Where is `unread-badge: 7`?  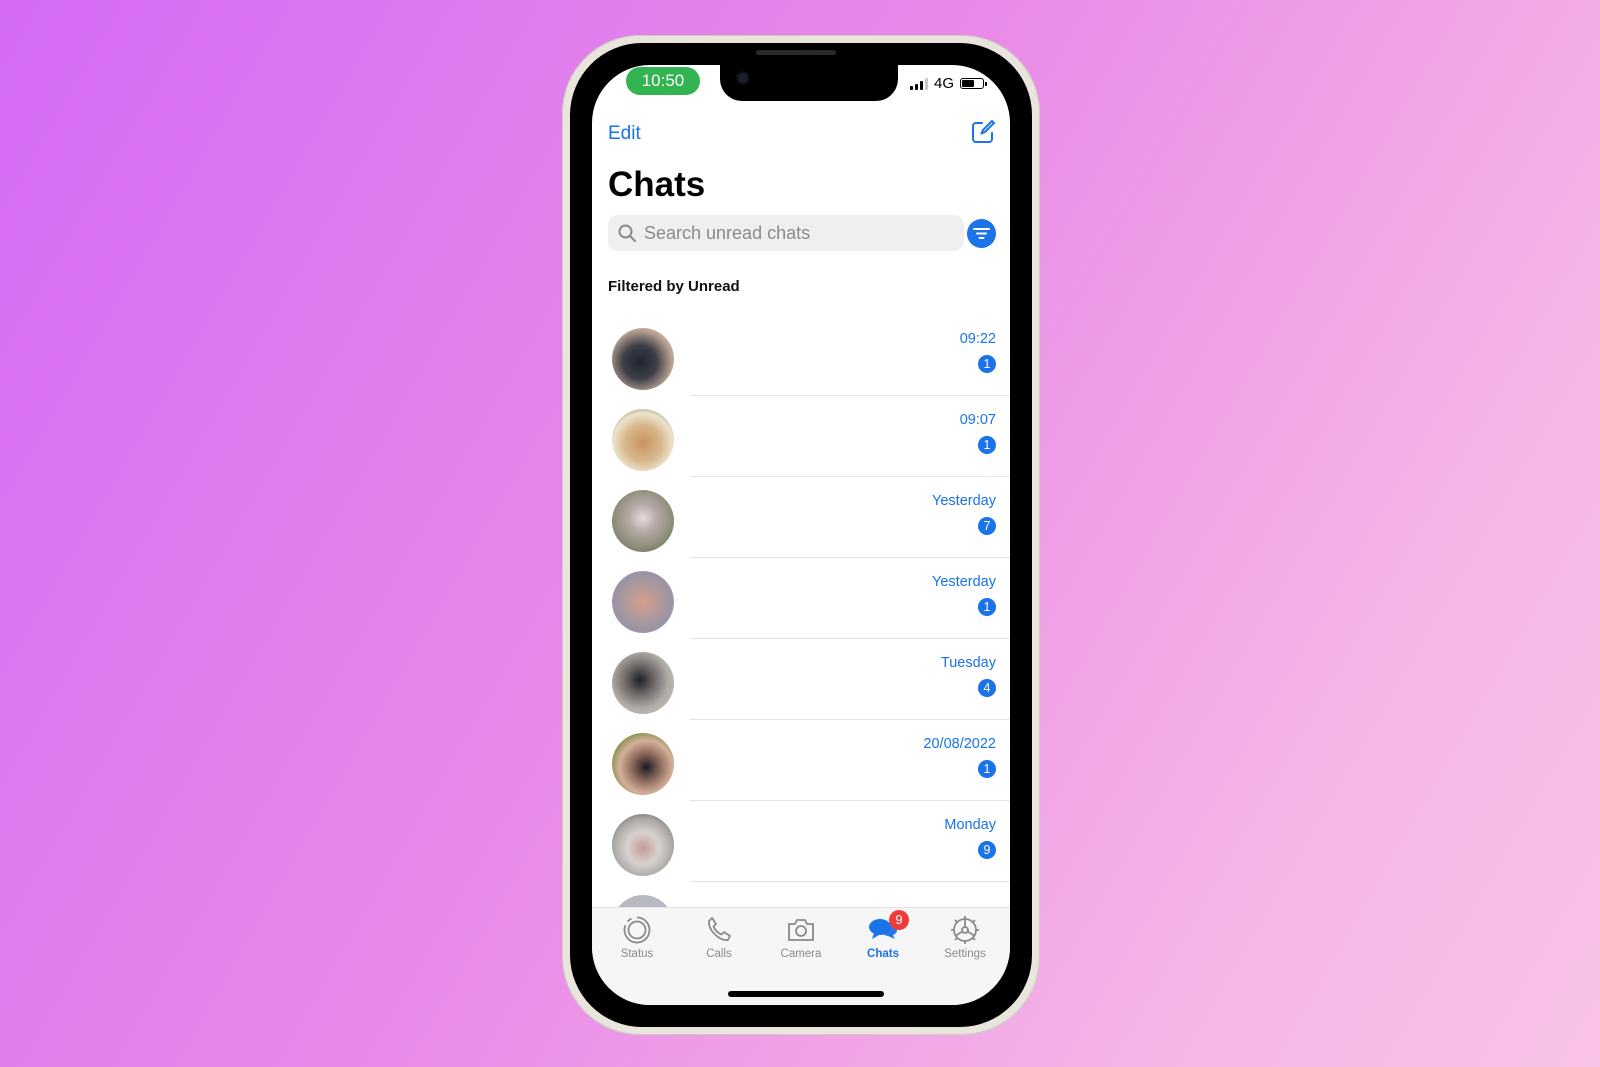
unread-badge: 7 is located at coordinates (987, 526).